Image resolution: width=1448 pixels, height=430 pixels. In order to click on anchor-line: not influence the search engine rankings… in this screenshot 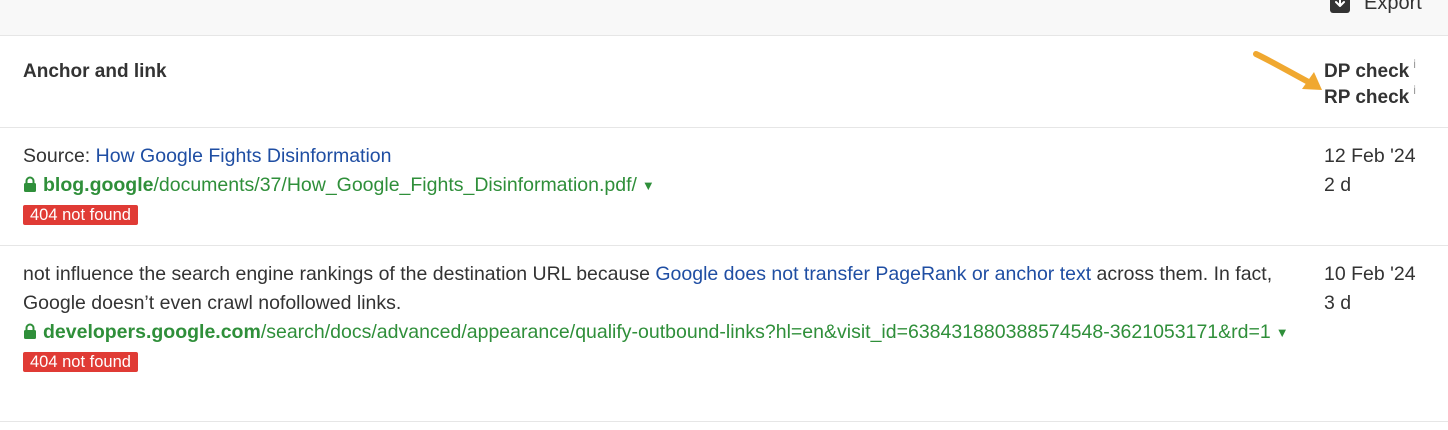, I will do `click(658, 289)`.